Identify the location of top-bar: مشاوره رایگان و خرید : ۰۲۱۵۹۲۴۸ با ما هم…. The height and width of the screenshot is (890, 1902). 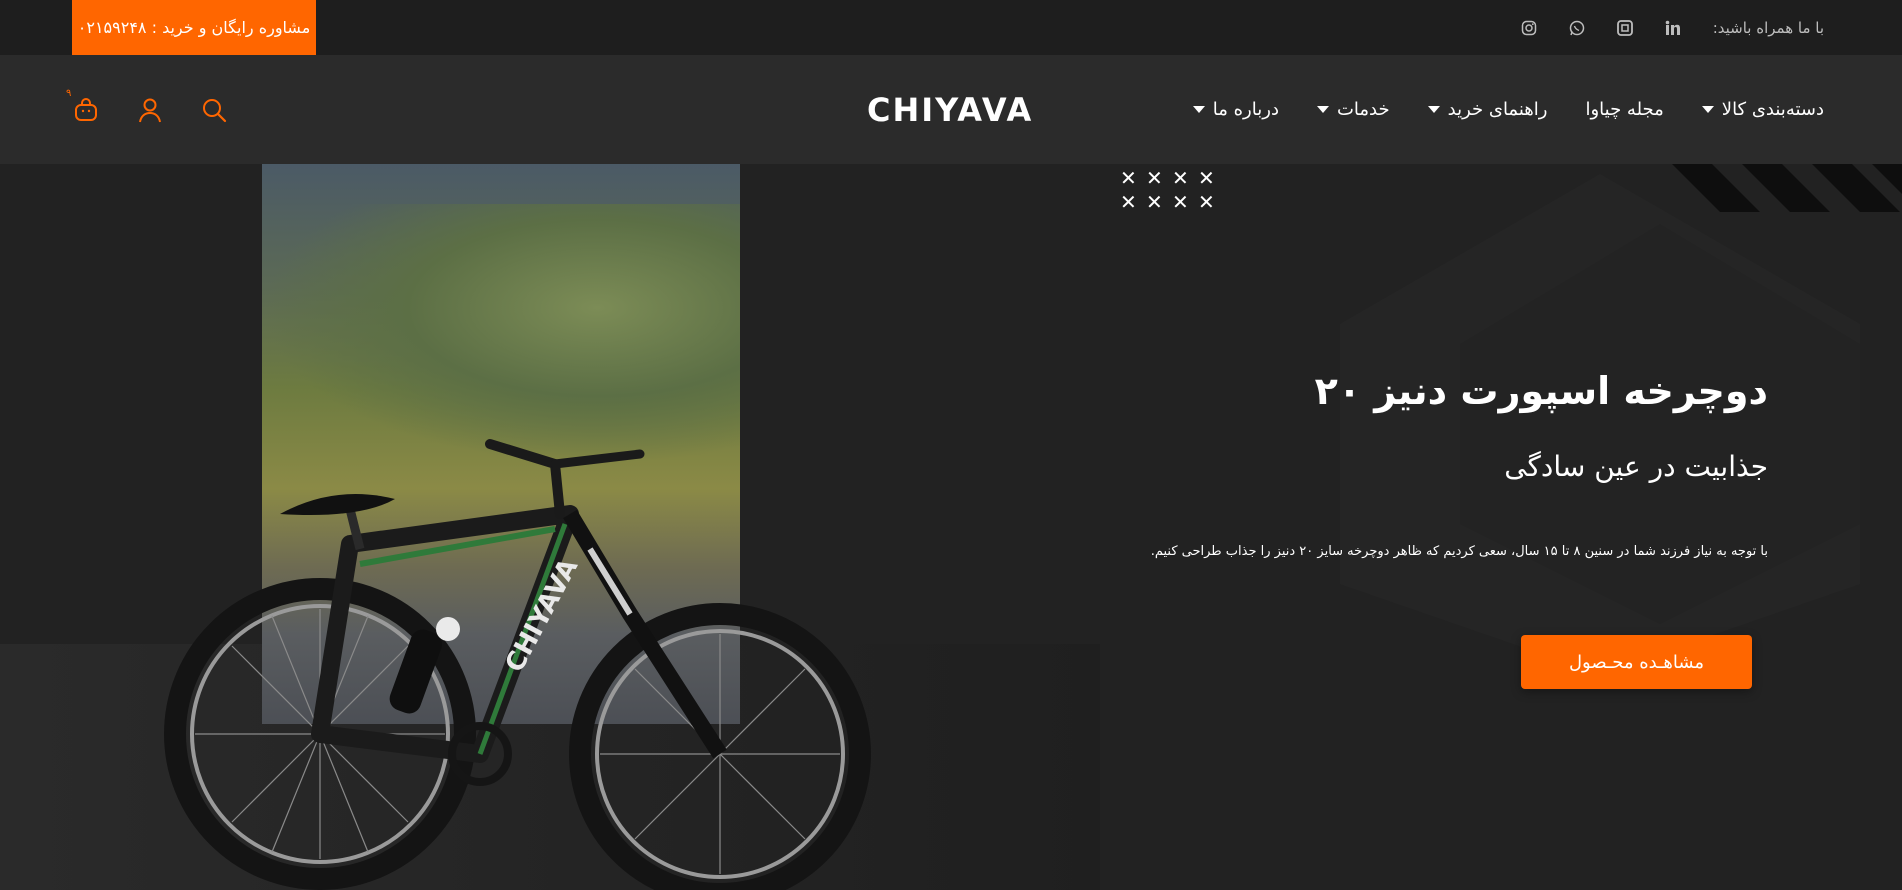
(951, 27).